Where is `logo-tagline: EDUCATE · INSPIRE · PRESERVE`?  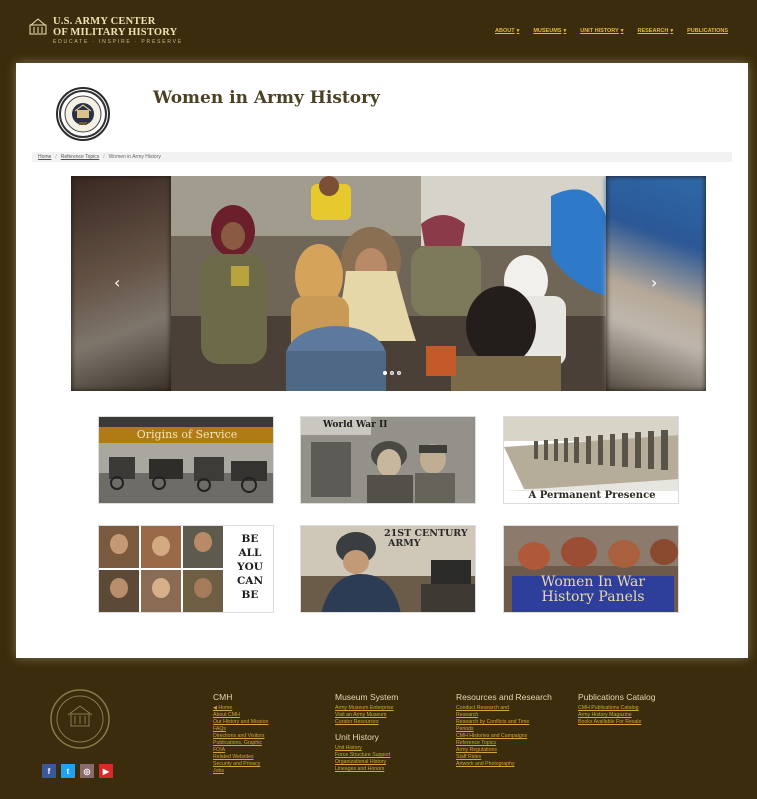
logo-tagline: EDUCATE · INSPIRE · PRESERVE is located at coordinates (118, 42).